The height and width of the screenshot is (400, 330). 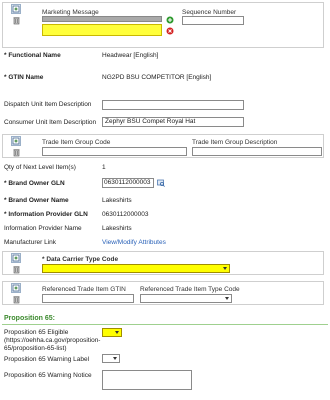 I want to click on brand-owner-name-value: Lakeshirts, so click(x=117, y=200).